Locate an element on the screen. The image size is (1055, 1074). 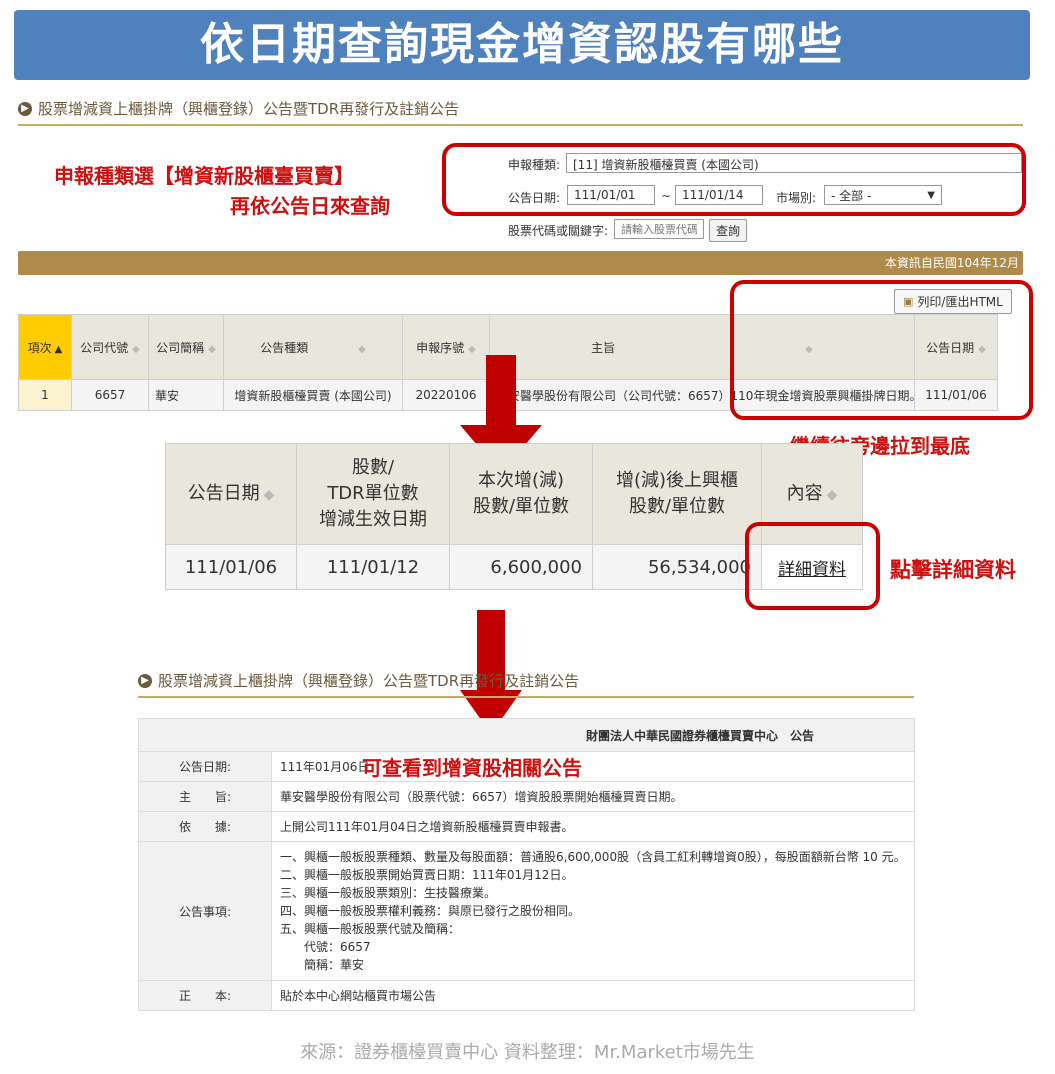
keyword-label: 股票代碼或關鍵字: is located at coordinates (558, 231).